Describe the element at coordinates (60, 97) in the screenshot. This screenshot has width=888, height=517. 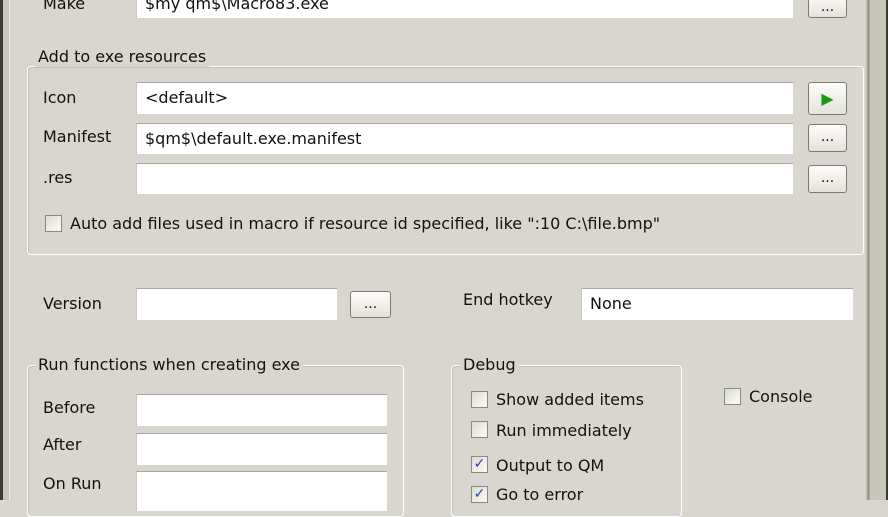
I see `icon-label: Icon` at that location.